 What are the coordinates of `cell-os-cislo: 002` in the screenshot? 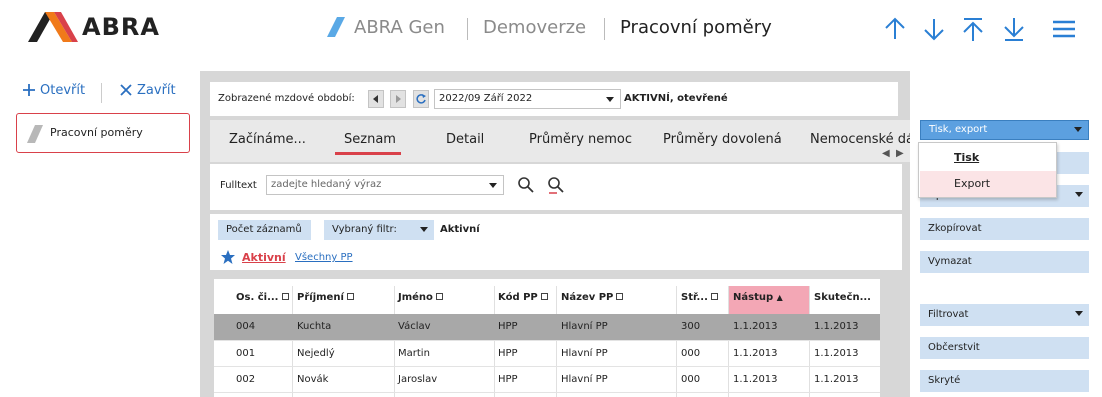 It's located at (246, 379).